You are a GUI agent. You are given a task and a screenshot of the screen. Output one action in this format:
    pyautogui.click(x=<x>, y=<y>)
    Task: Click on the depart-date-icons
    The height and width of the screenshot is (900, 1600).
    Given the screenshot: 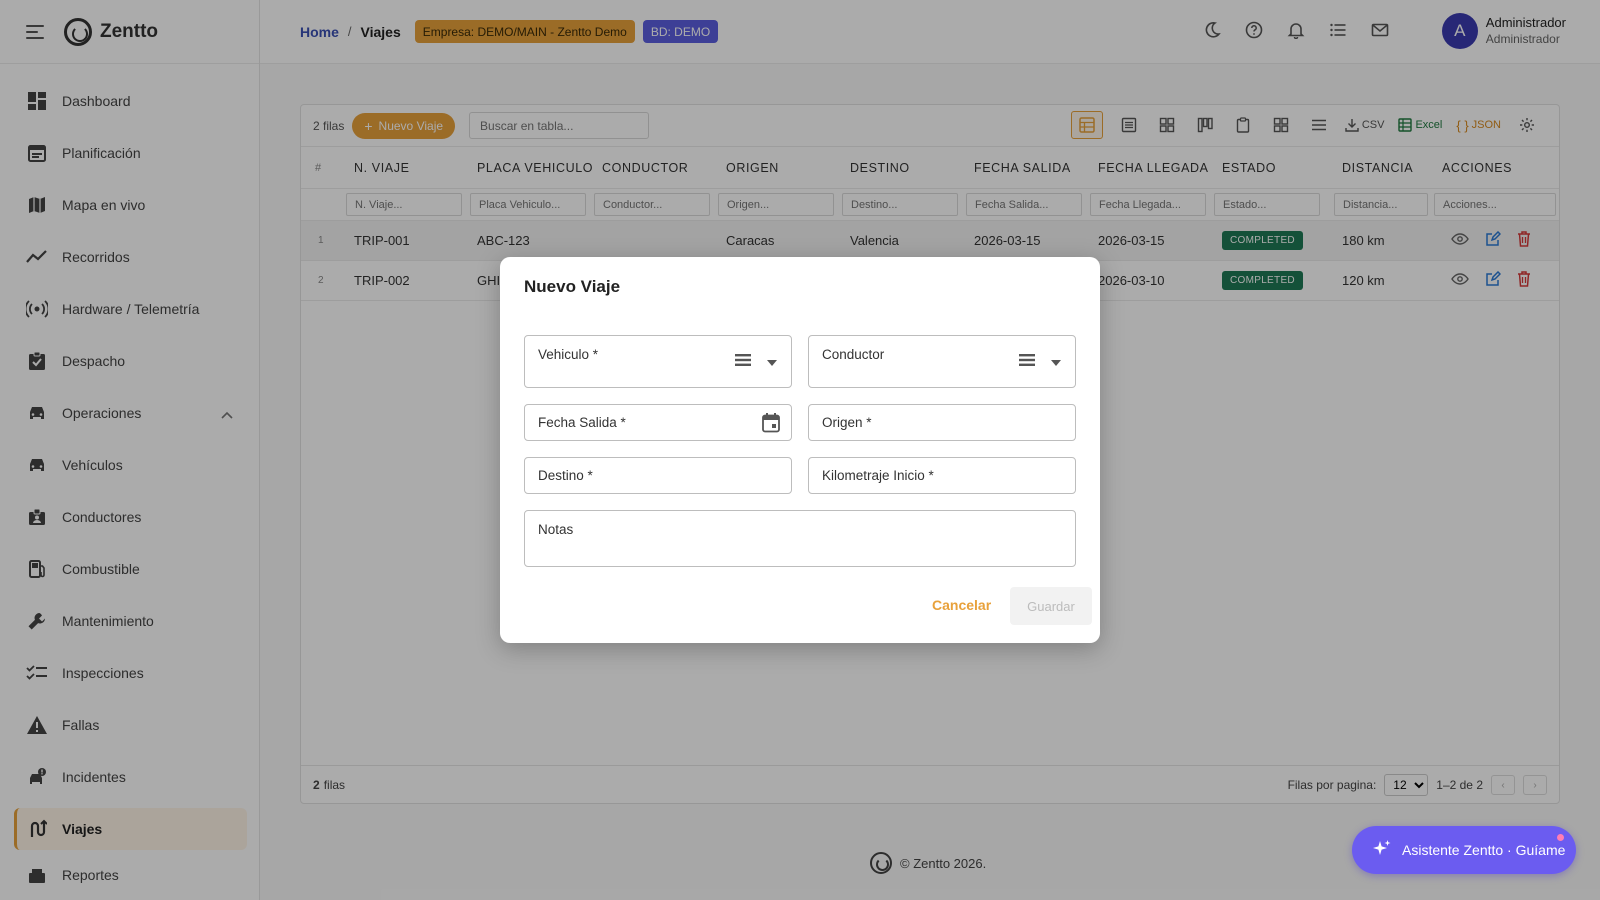 What is the action you would take?
    pyautogui.click(x=771, y=424)
    